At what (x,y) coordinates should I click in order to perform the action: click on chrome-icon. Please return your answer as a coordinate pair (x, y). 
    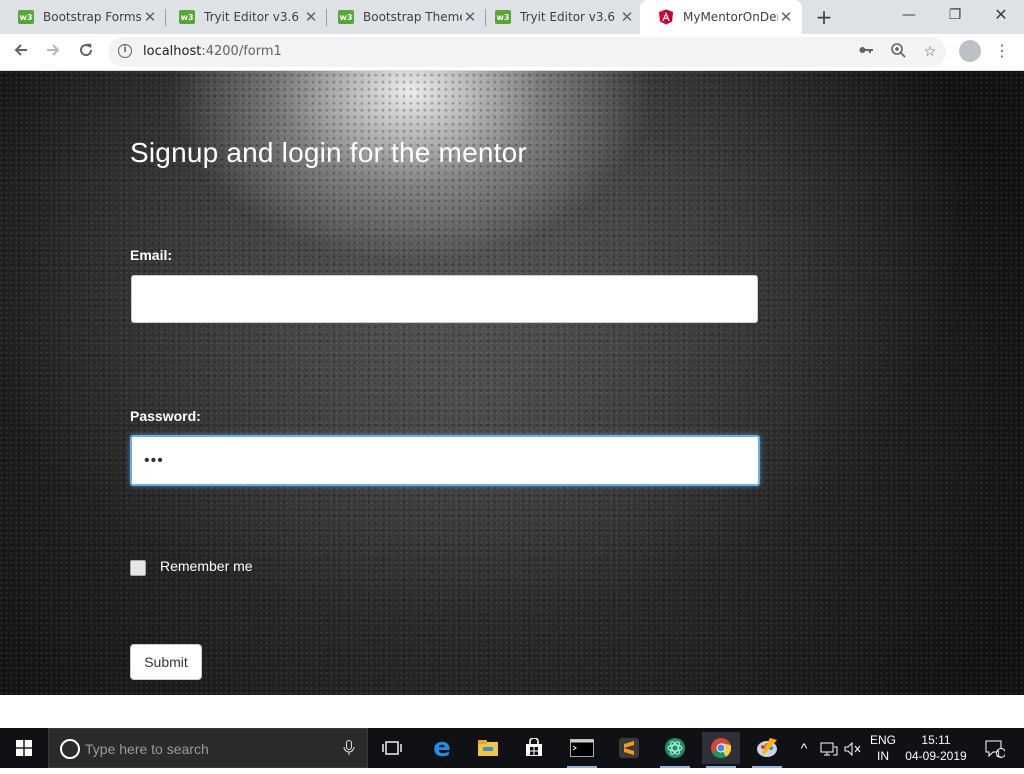
    Looking at the image, I should click on (721, 750).